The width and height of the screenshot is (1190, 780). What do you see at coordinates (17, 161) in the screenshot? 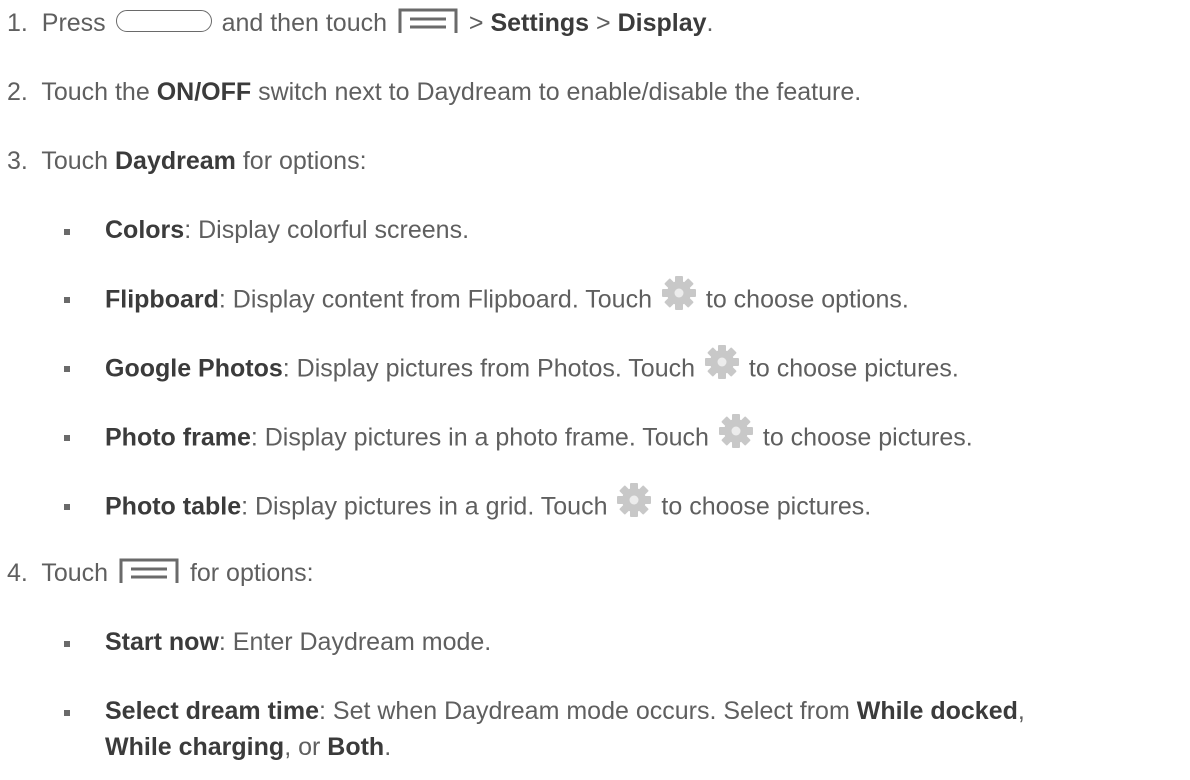
I see `step-number: 3.` at bounding box center [17, 161].